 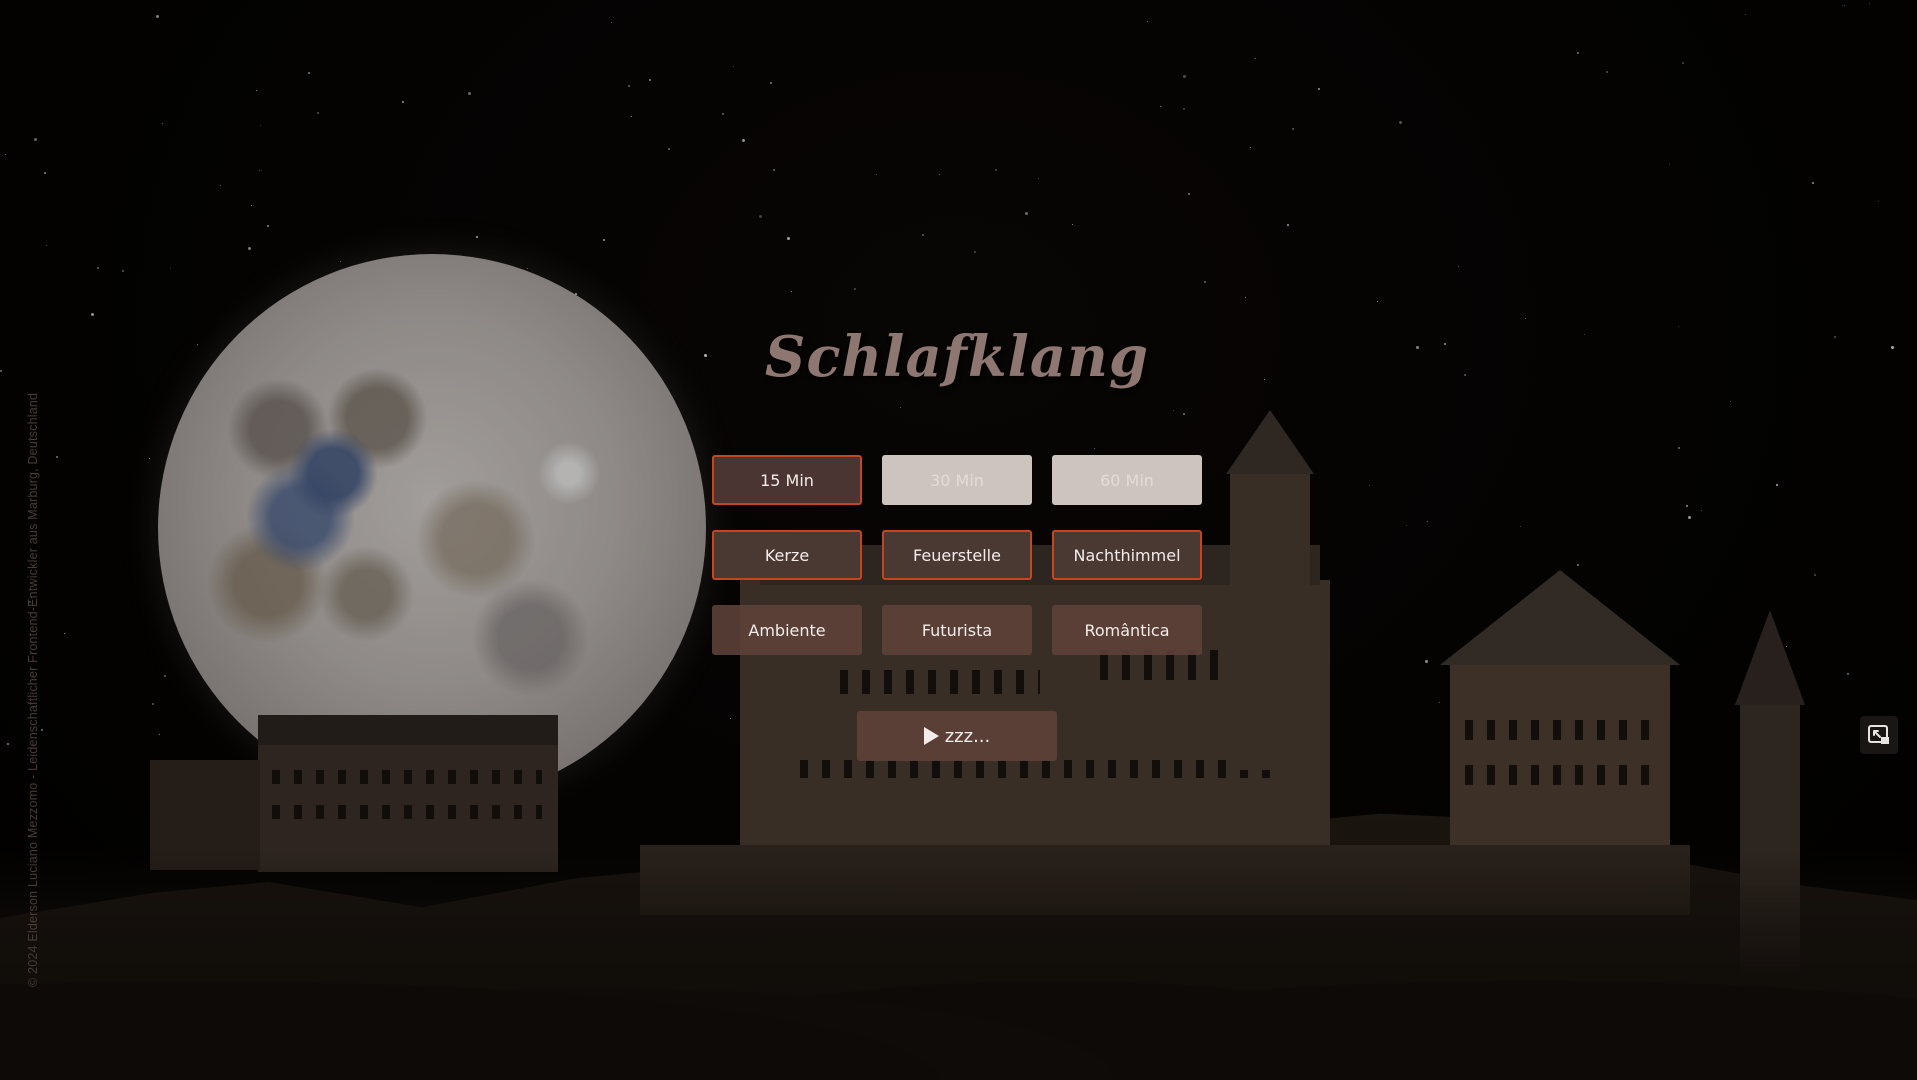 I want to click on theme-futurista-button: Futurista, so click(x=957, y=630).